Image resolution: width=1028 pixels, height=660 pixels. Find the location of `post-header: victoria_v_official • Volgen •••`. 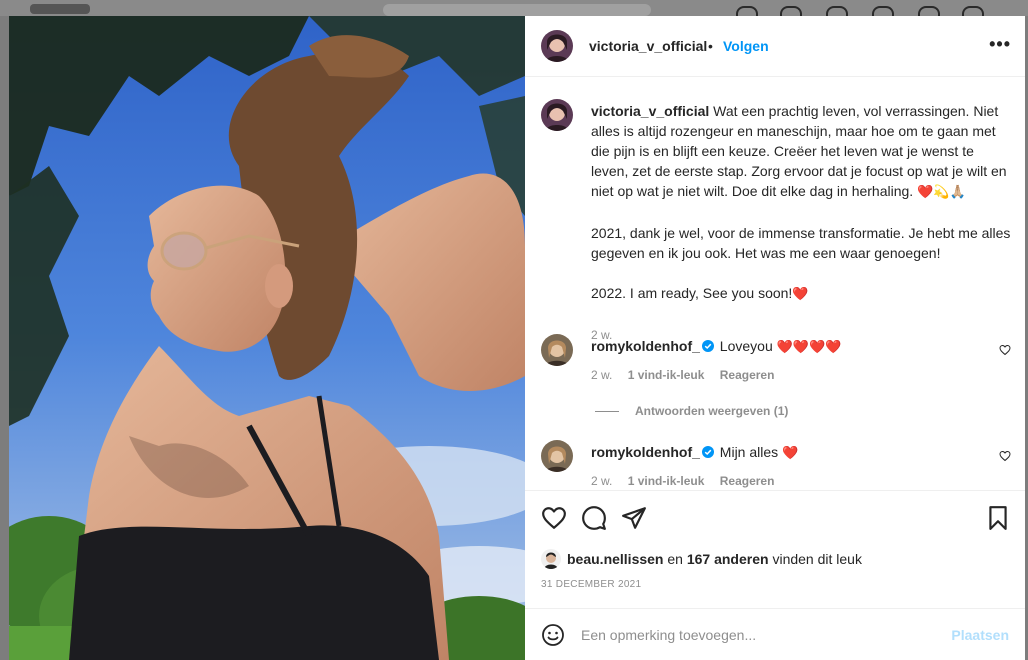

post-header: victoria_v_official • Volgen ••• is located at coordinates (775, 46).